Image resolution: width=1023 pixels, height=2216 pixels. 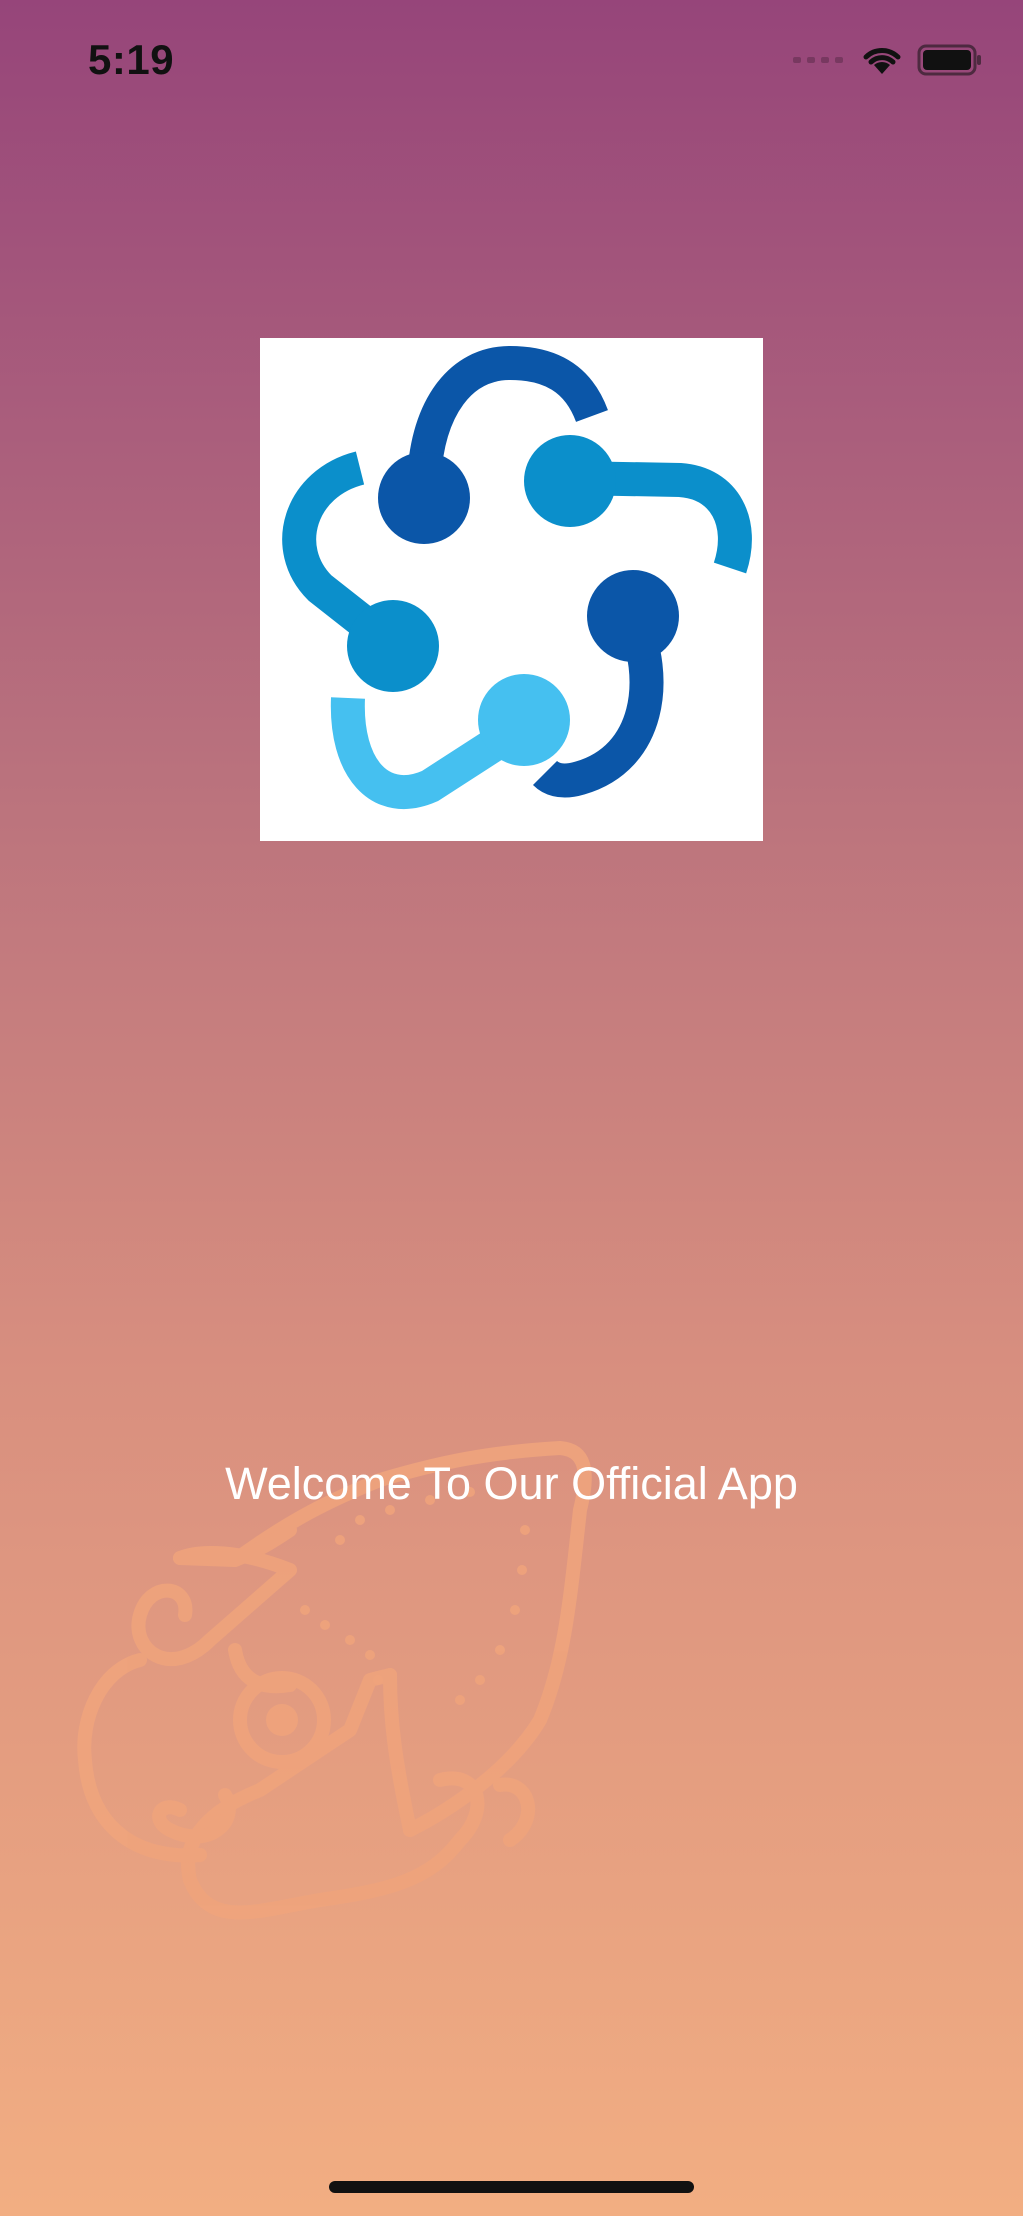 I want to click on welcome-message: Welcome To Our Official App, so click(x=511, y=1483).